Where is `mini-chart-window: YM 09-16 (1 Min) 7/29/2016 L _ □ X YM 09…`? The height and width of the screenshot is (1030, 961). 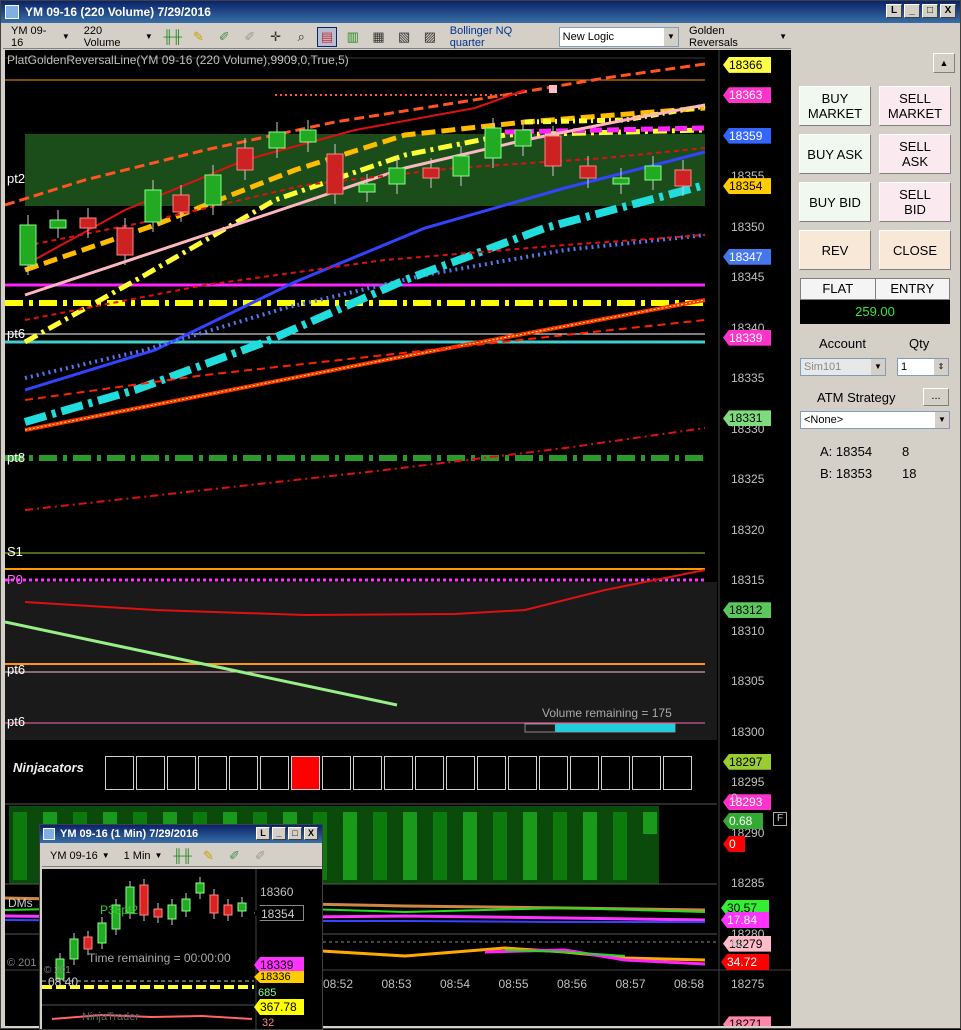
mini-chart-window: YM 09-16 (1 Min) 7/29/2016 L _ □ X YM 09… is located at coordinates (181, 927).